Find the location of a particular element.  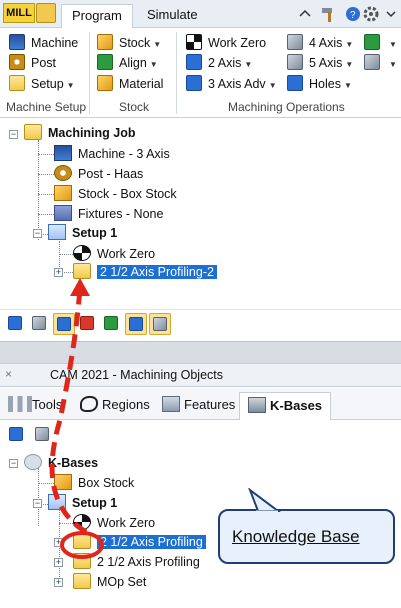

help-icon: ? is located at coordinates (353, 14).